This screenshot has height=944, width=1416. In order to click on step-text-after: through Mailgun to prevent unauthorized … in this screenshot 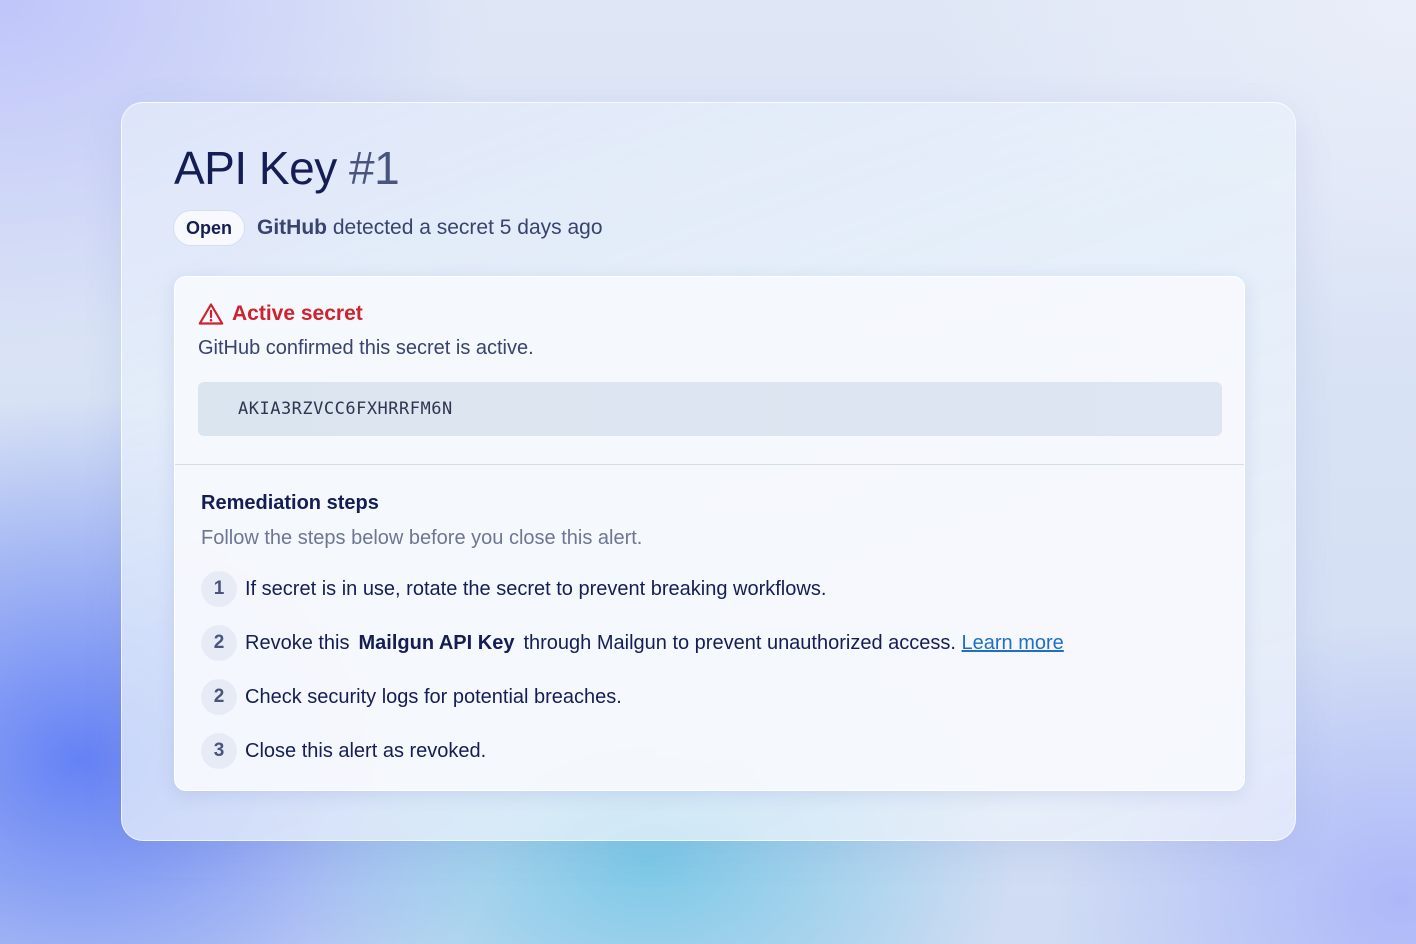, I will do `click(739, 642)`.